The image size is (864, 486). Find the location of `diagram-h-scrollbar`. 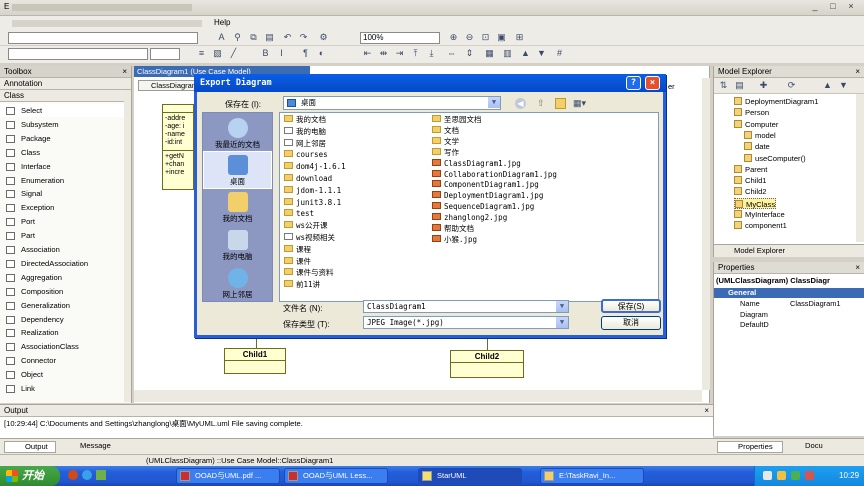

diagram-h-scrollbar is located at coordinates (418, 396).